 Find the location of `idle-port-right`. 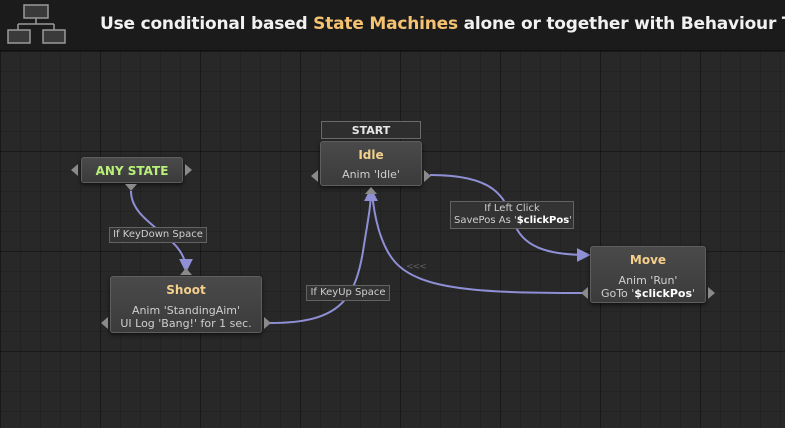

idle-port-right is located at coordinates (427, 176).